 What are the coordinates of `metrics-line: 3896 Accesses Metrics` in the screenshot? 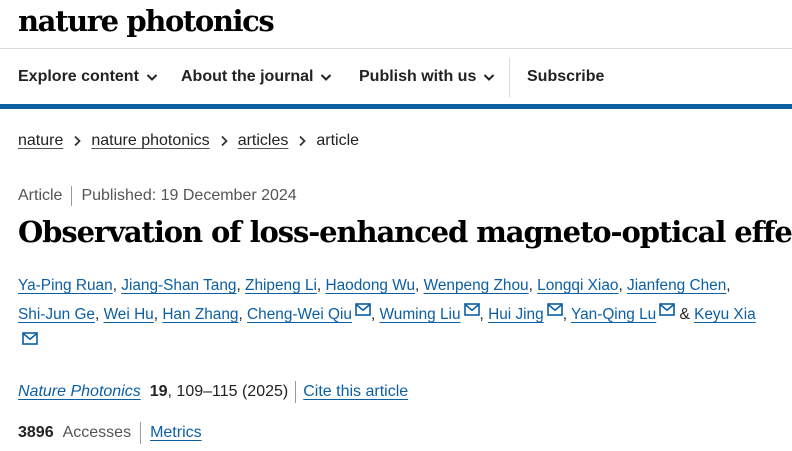 It's located at (110, 433).